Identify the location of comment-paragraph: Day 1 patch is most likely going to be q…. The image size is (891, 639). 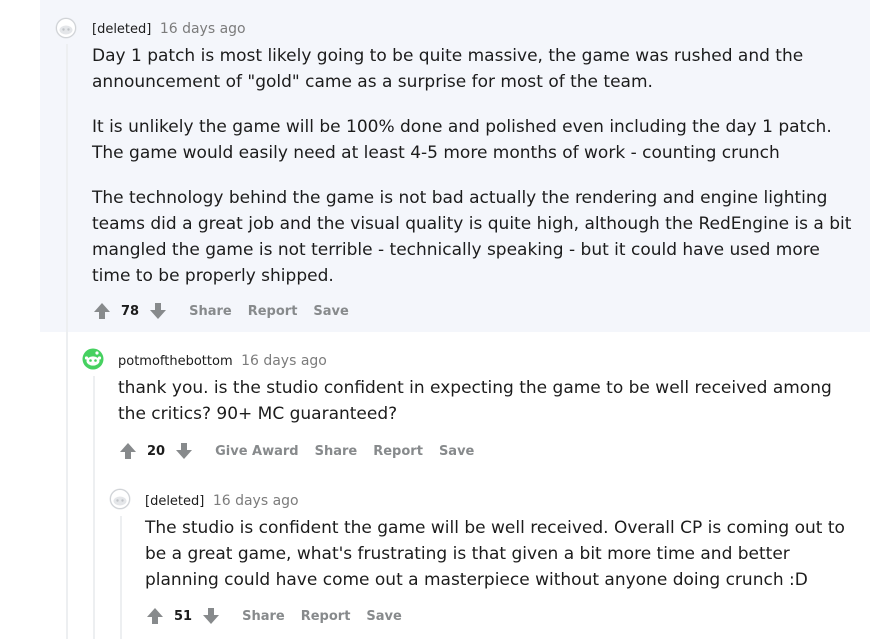
(448, 69).